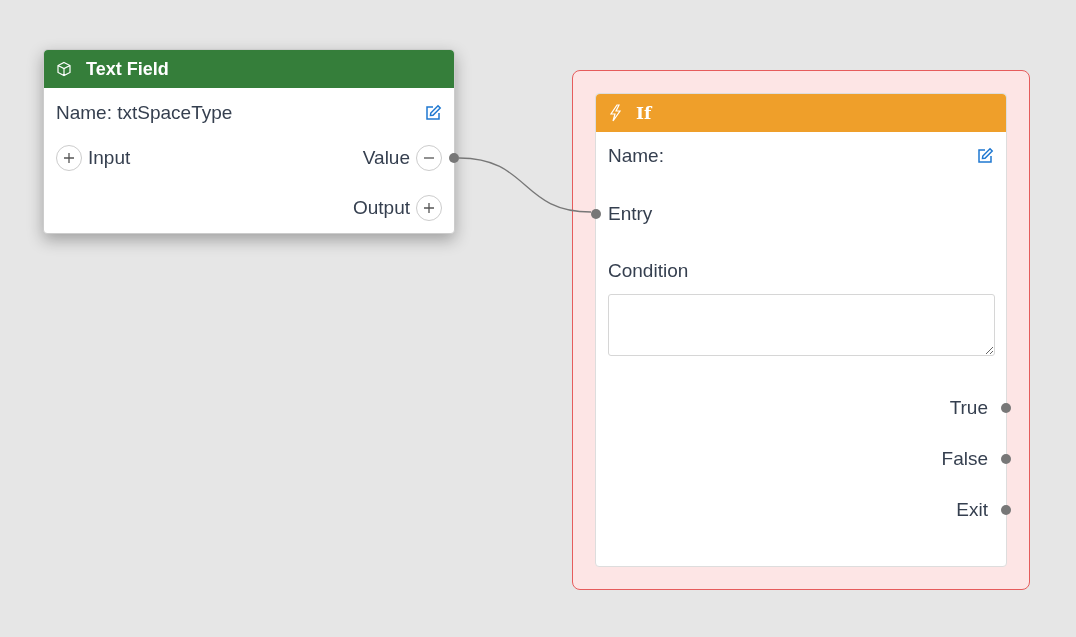 The width and height of the screenshot is (1076, 637). Describe the element at coordinates (109, 158) in the screenshot. I see `port-label: Input` at that location.